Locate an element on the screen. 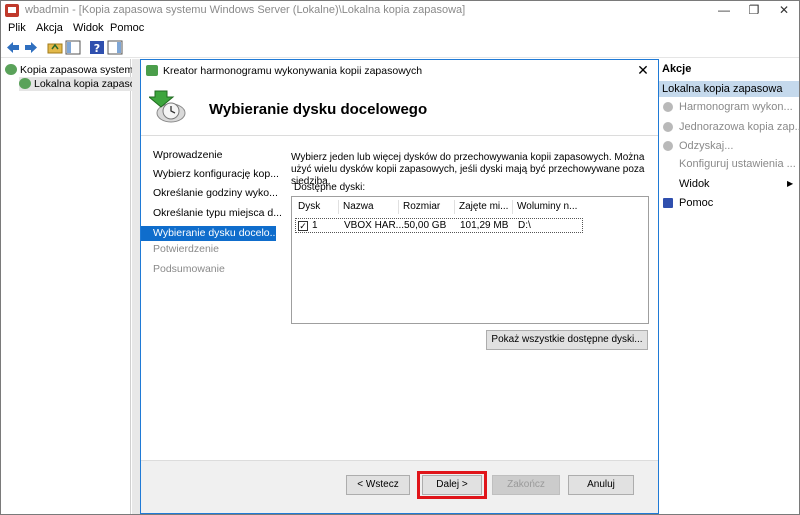  menu-help: Pomoc is located at coordinates (127, 28).